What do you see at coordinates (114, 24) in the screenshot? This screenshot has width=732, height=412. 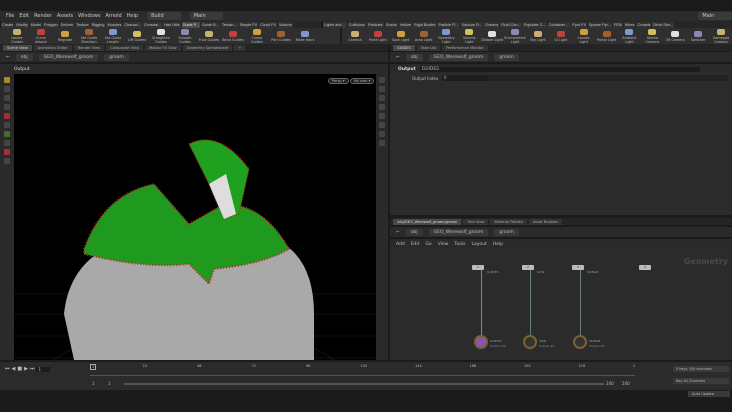 I see `shelf-tab: Muscles` at bounding box center [114, 24].